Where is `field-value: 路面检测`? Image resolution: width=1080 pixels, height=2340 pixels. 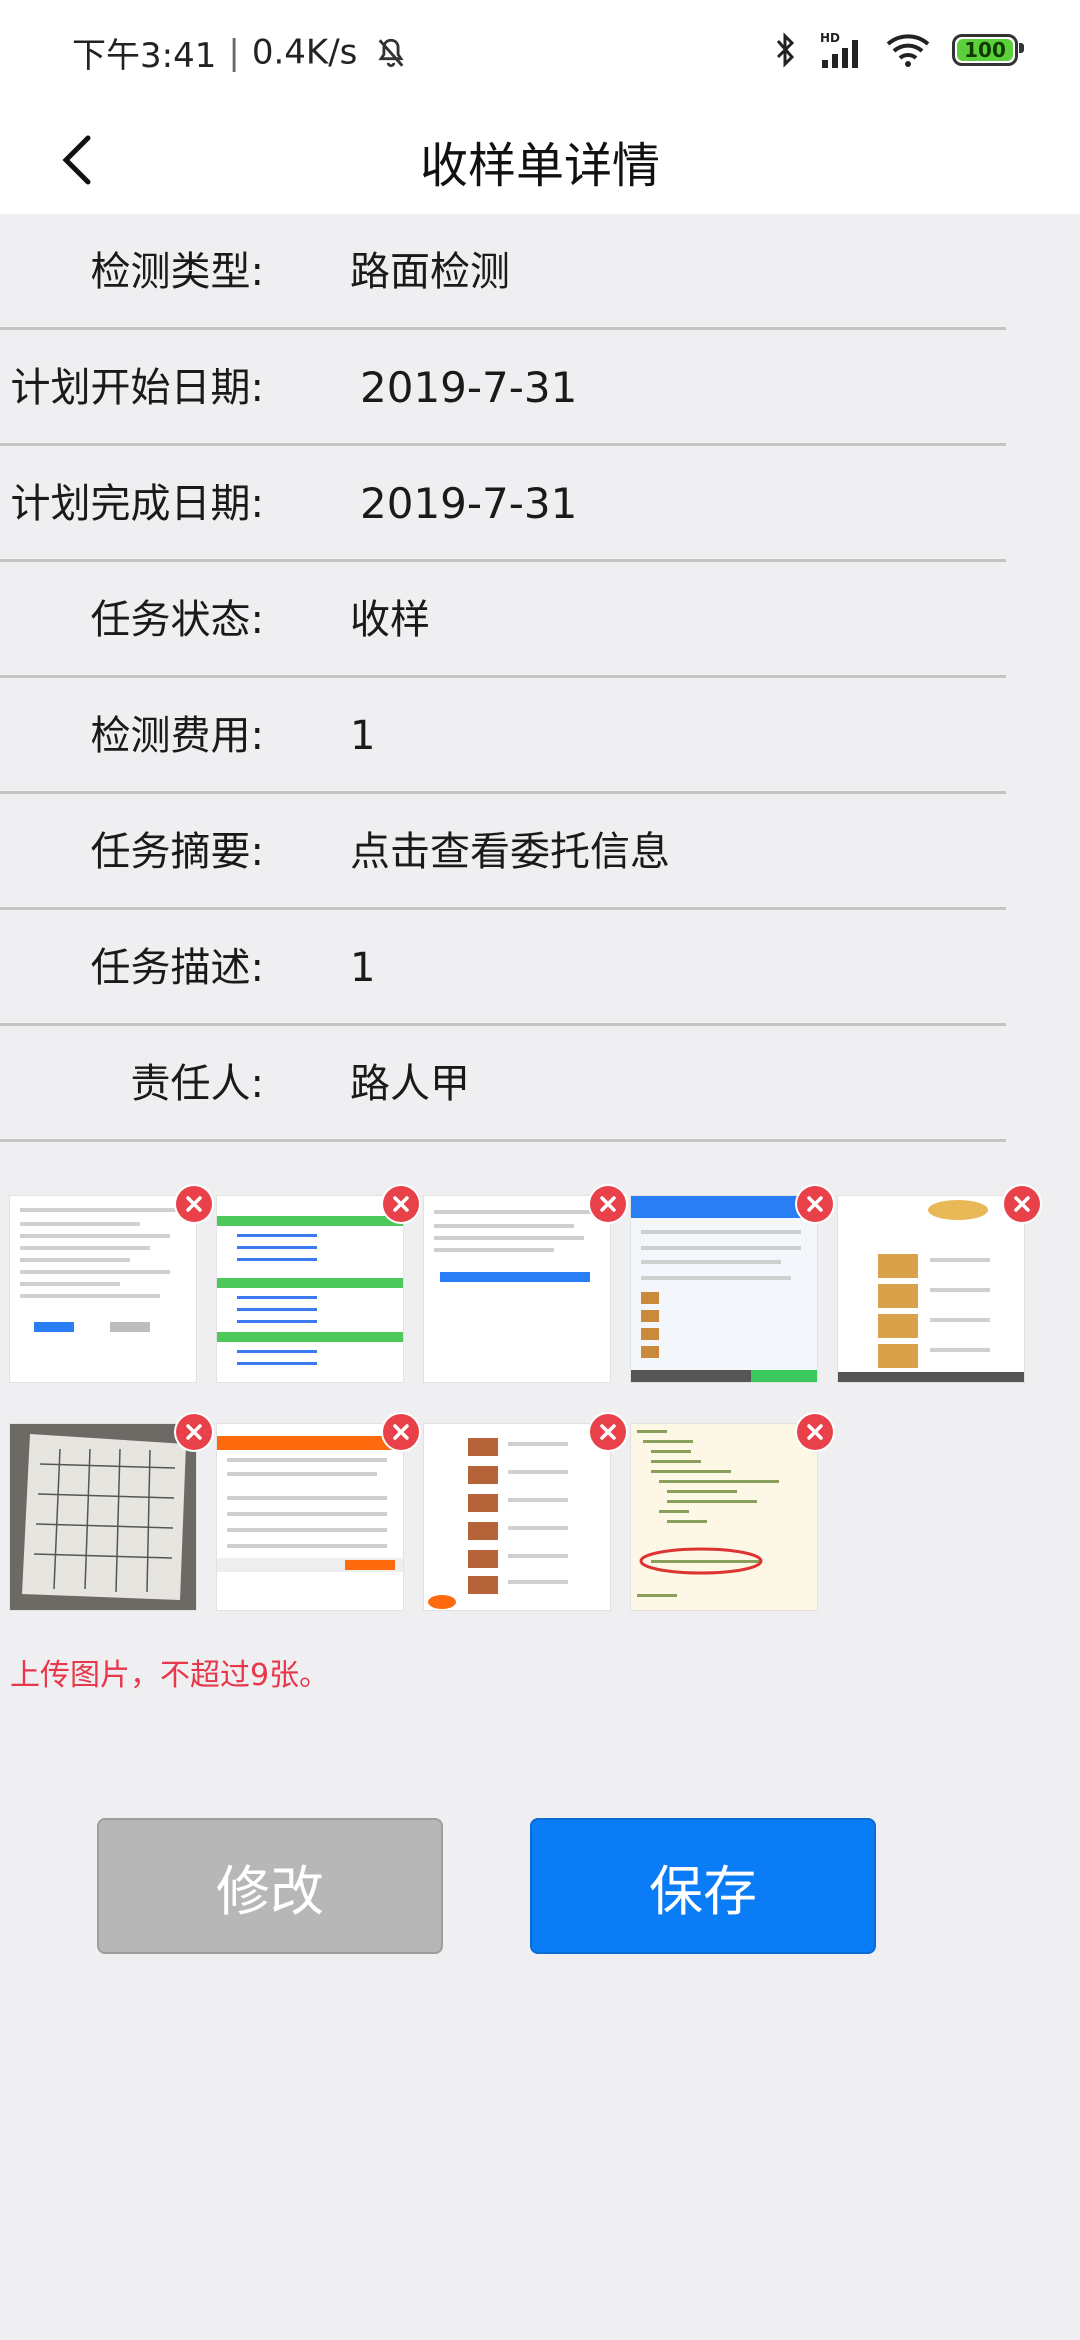
field-value: 路面检测 is located at coordinates (430, 272).